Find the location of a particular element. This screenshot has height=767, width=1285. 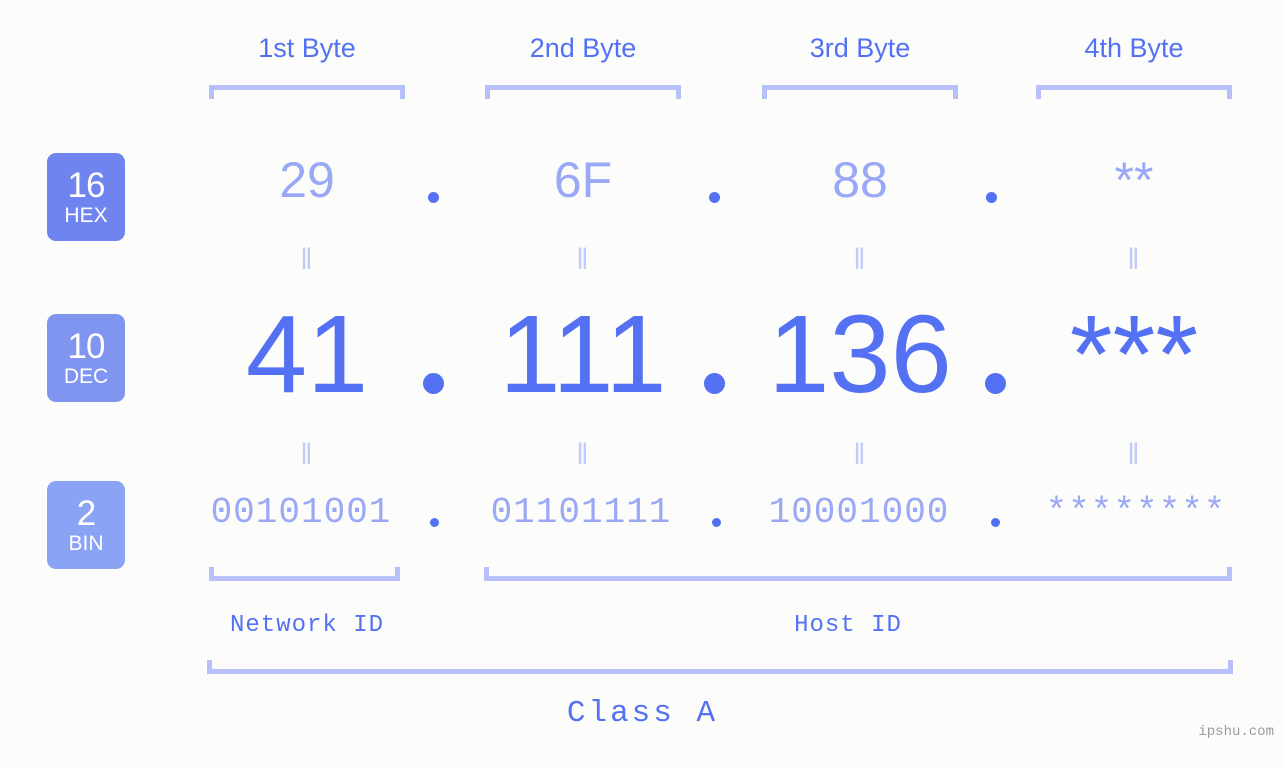

equals-mark-hex-dec-2: ‖ is located at coordinates (583, 259).